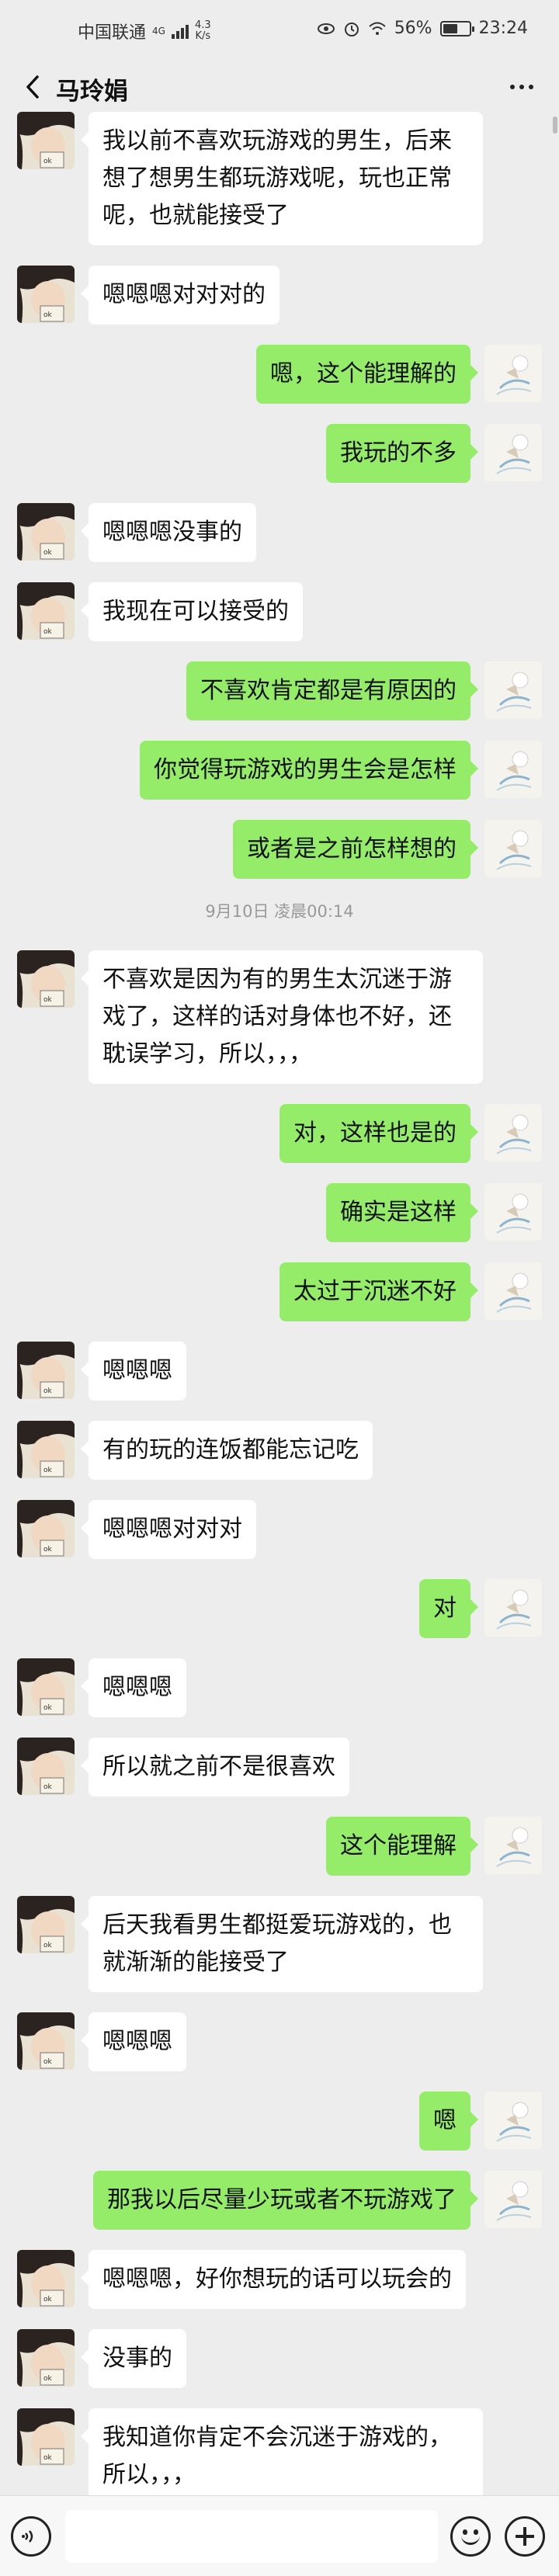 The width and height of the screenshot is (559, 2576). What do you see at coordinates (367, 374) in the screenshot?
I see `message-bubble: 嗯，这个能理解的` at bounding box center [367, 374].